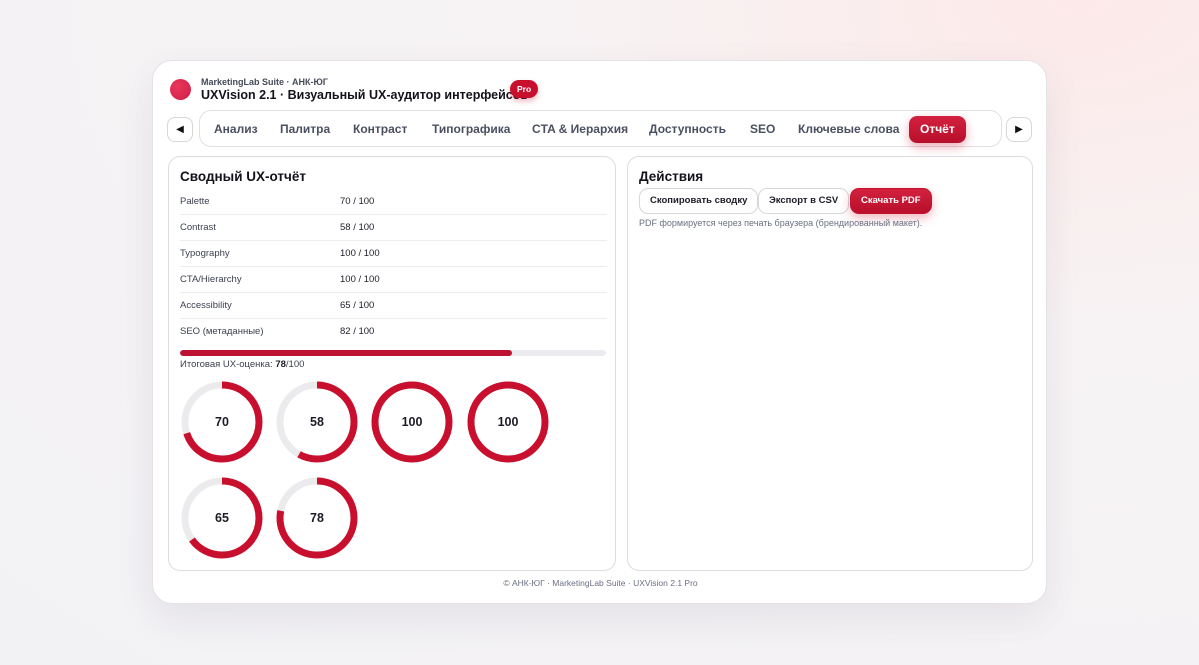 This screenshot has height=665, width=1199. What do you see at coordinates (699, 201) in the screenshot?
I see `copy-summary-button: Скопировать сводку` at bounding box center [699, 201].